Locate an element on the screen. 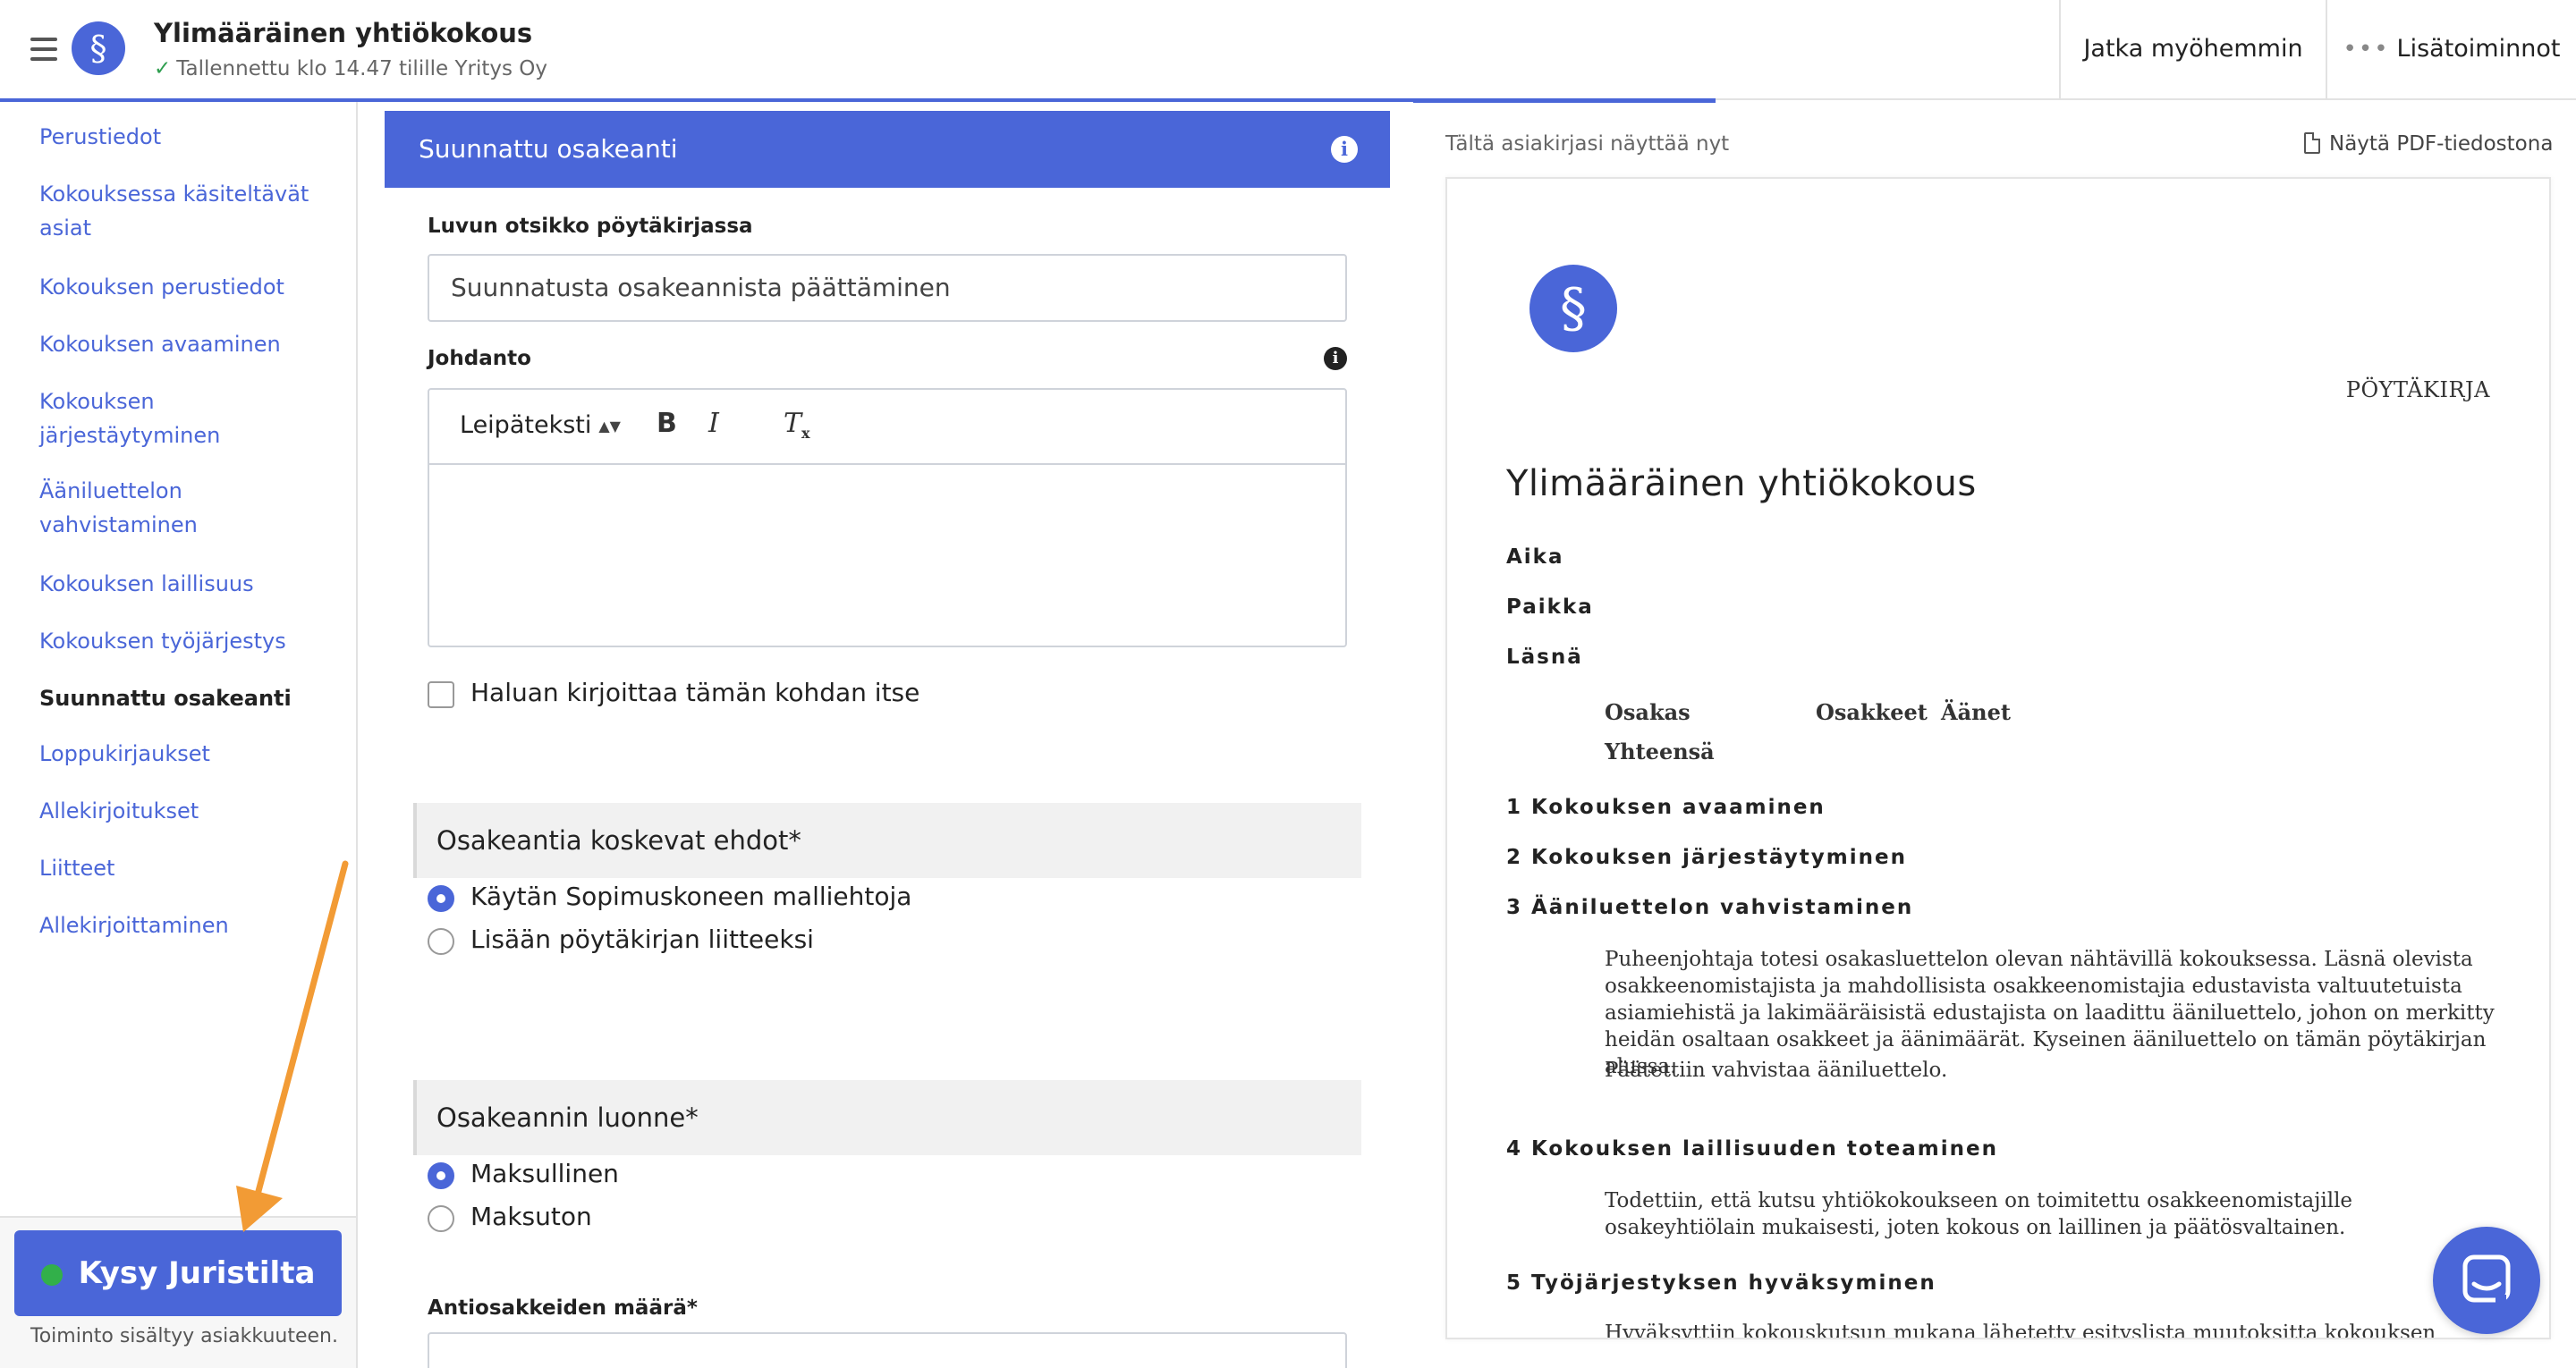 This screenshot has width=2576, height=1368. sidebar-item: Allekirjoittaminen is located at coordinates (182, 925).